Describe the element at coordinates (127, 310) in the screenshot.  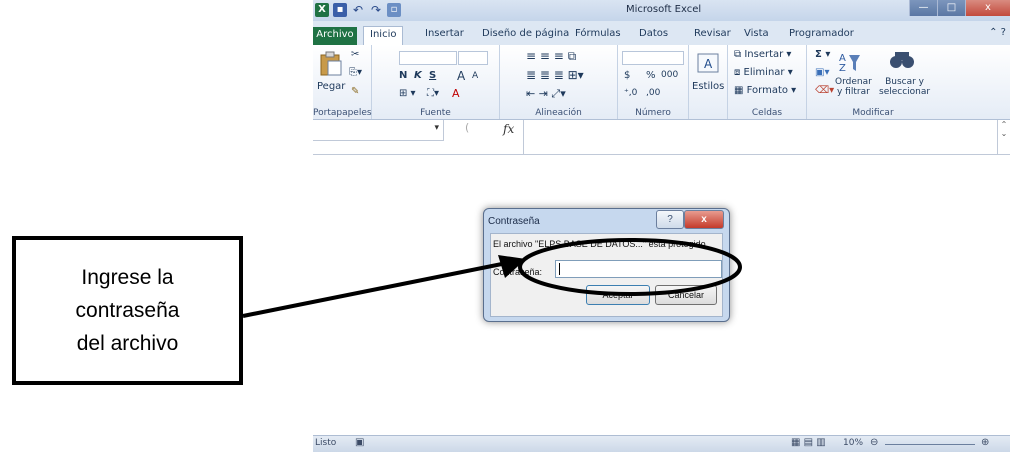
I see `instruction-callout: Ingrese la contraseña del archivo` at that location.